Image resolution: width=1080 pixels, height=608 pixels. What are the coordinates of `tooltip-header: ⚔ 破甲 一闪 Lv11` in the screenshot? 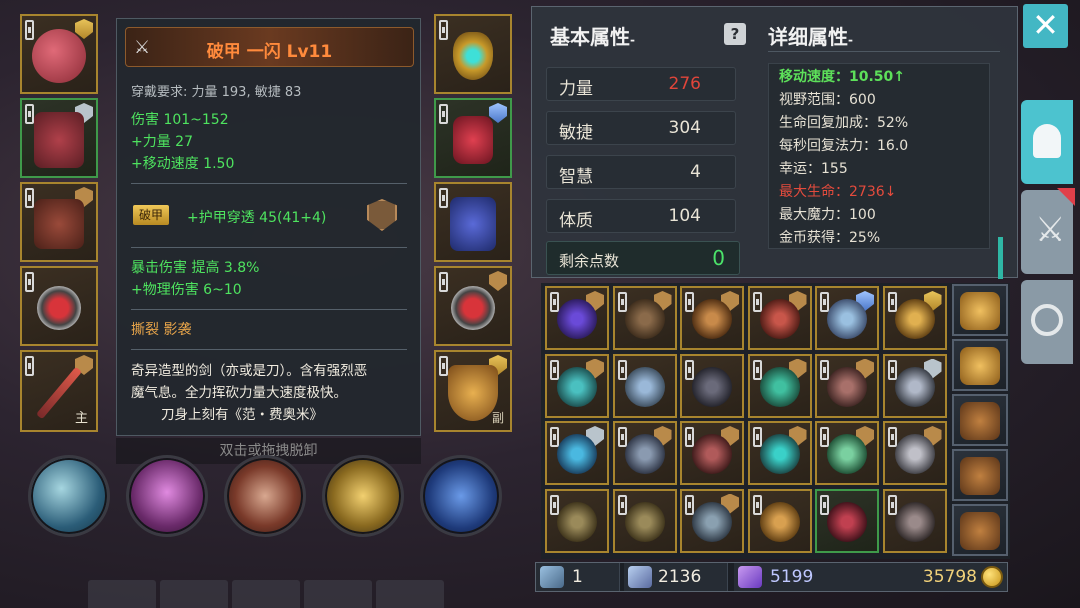 It's located at (269, 47).